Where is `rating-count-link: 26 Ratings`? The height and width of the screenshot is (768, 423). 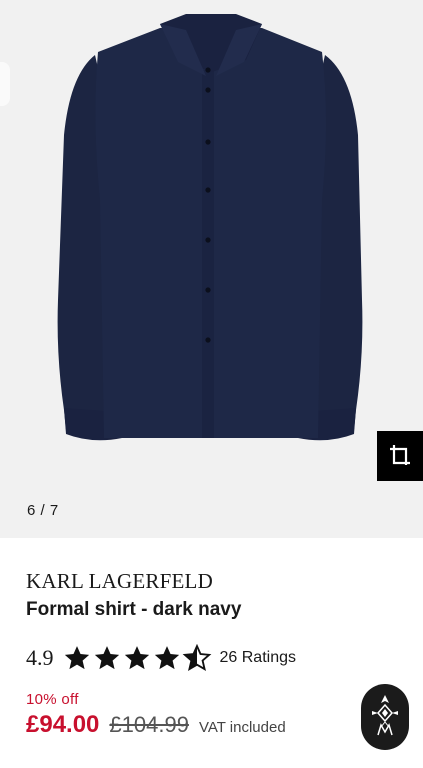
rating-count-link: 26 Ratings is located at coordinates (258, 658).